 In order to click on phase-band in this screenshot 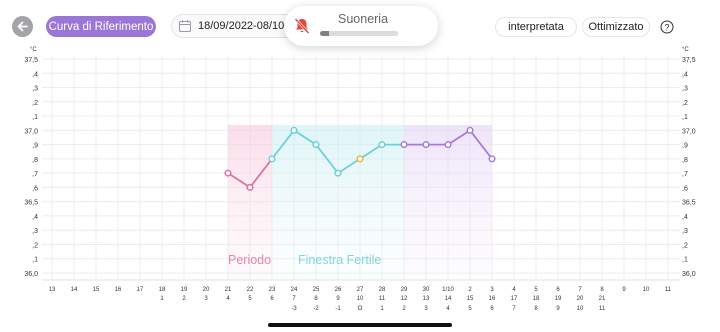, I will do `click(448, 202)`.